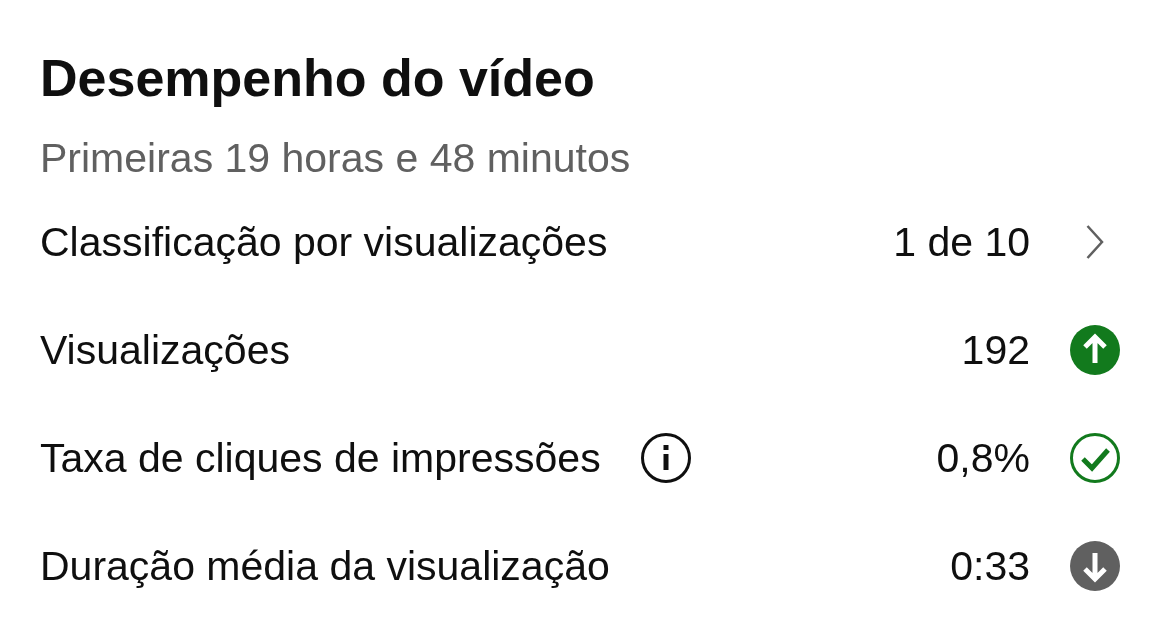 This screenshot has width=1160, height=634. What do you see at coordinates (320, 458) in the screenshot?
I see `metric-label: Taxa de cliques de impressões` at bounding box center [320, 458].